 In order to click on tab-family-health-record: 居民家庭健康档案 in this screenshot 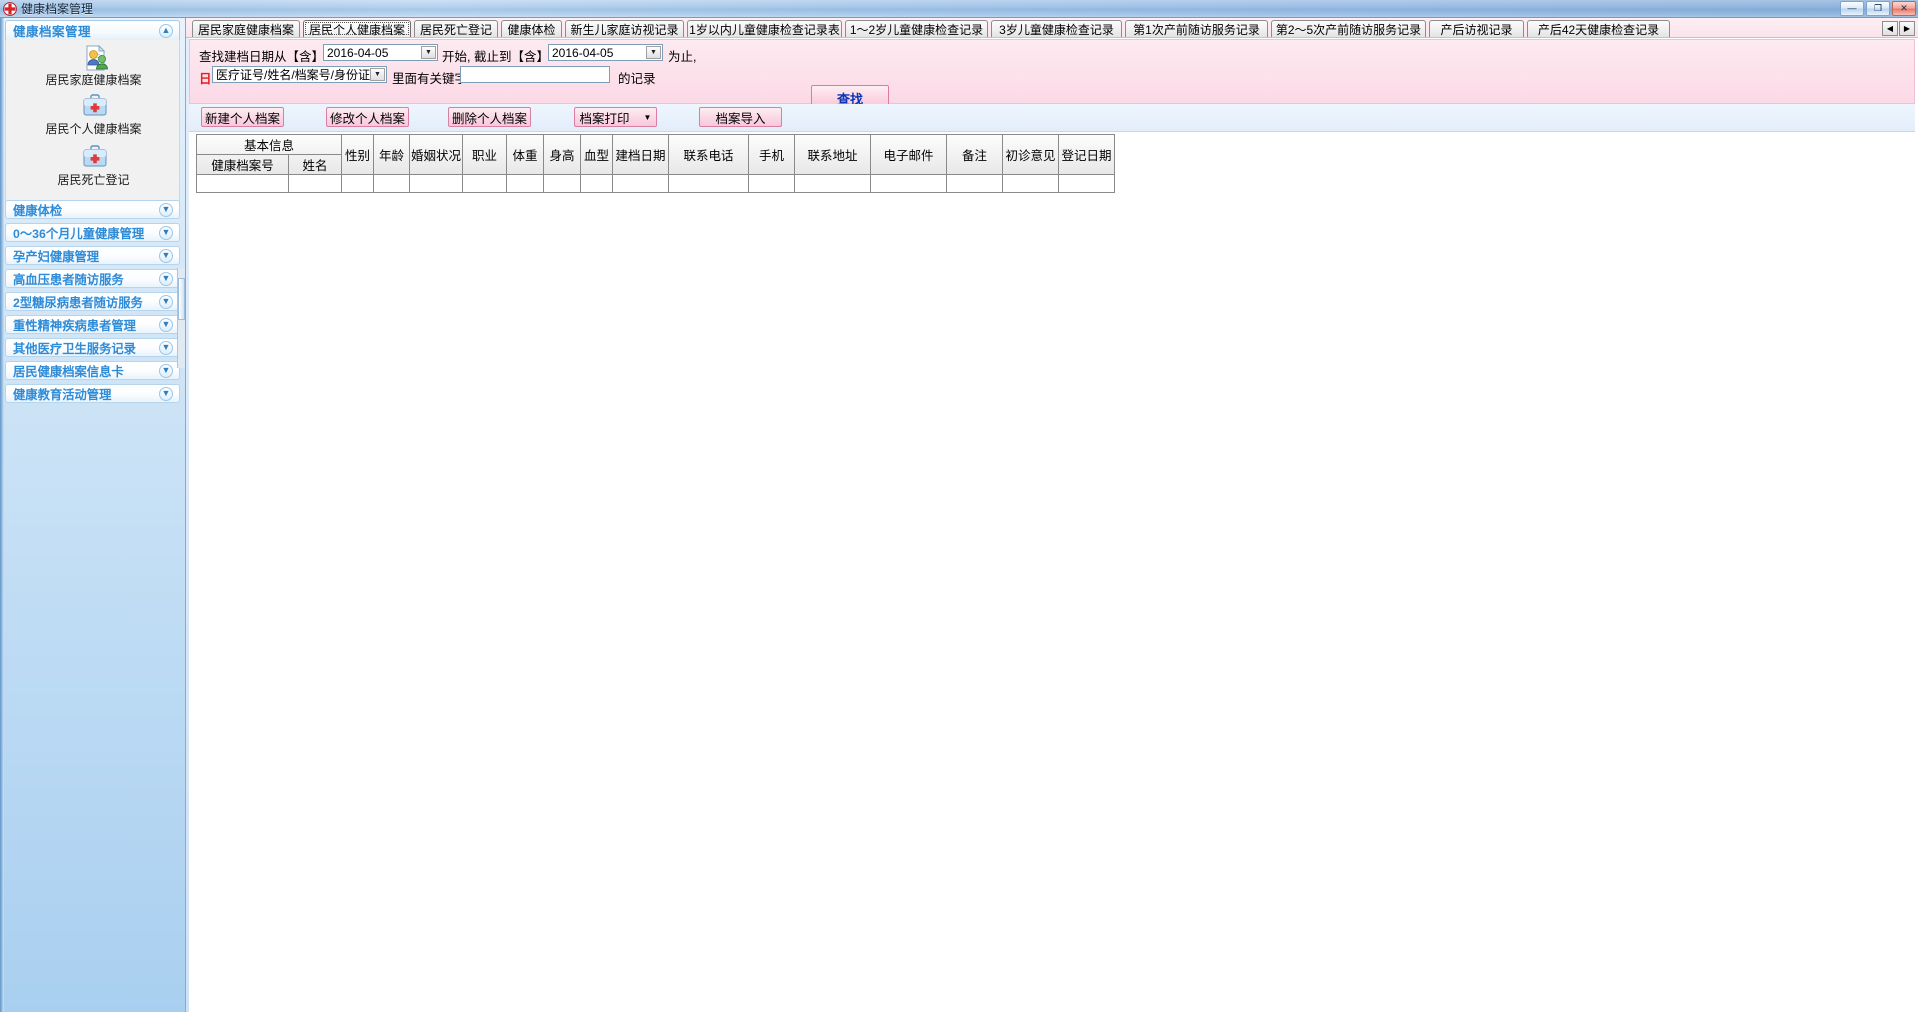, I will do `click(246, 28)`.